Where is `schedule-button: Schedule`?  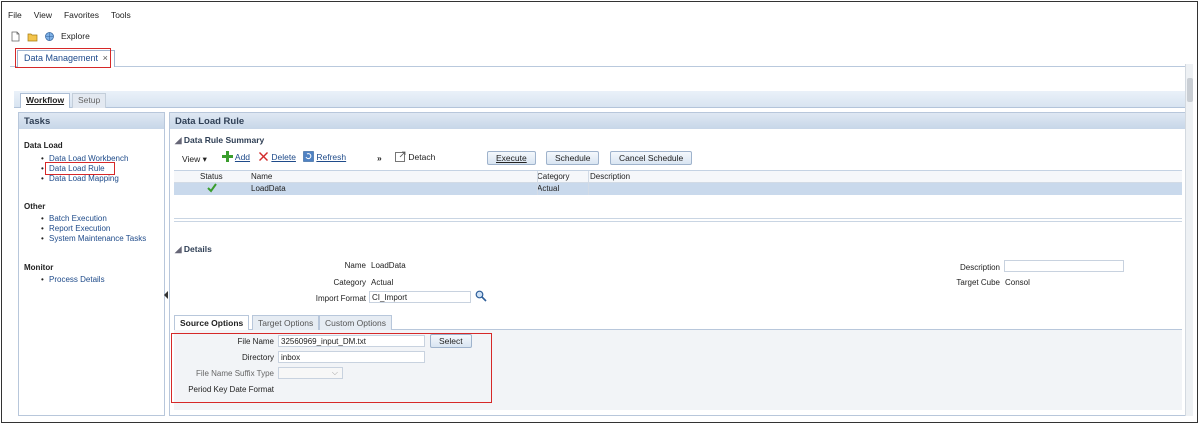 schedule-button: Schedule is located at coordinates (573, 158).